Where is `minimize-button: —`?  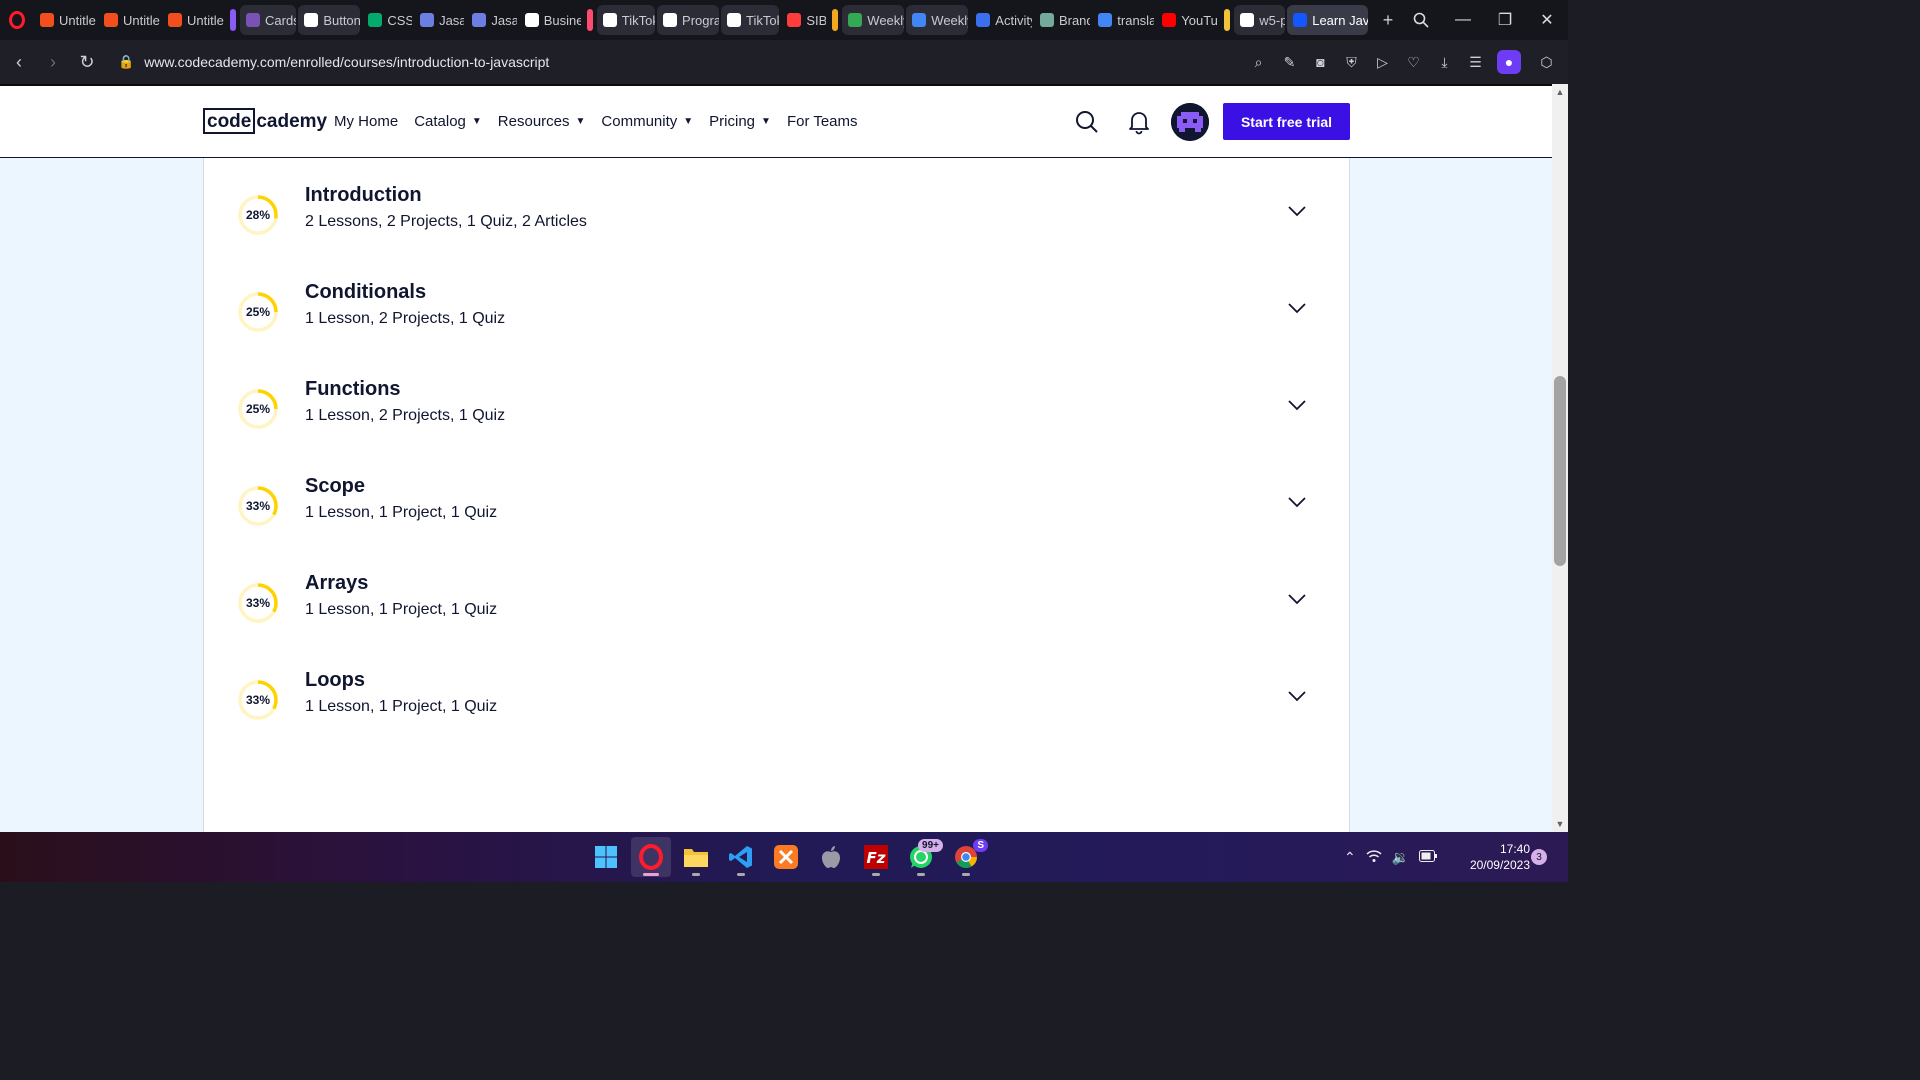 minimize-button: — is located at coordinates (1463, 20).